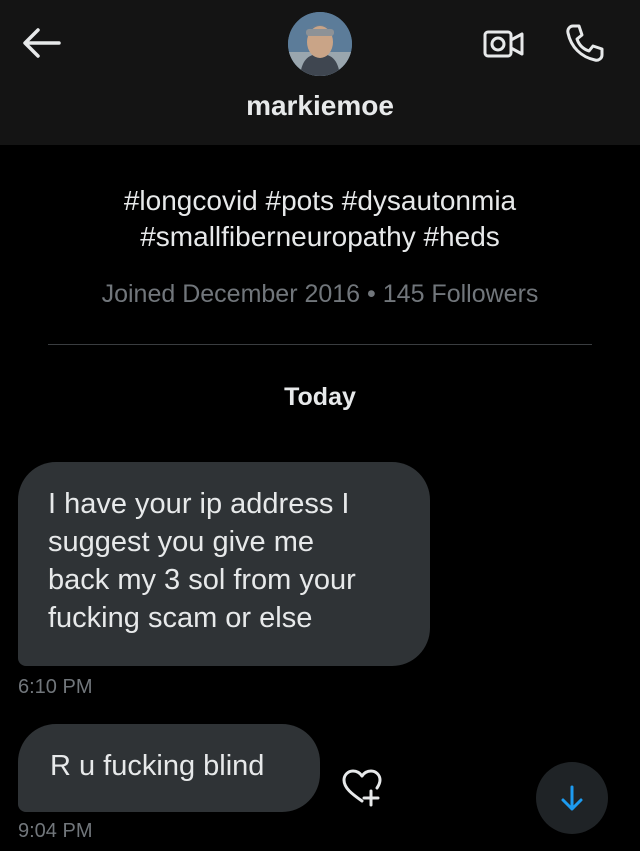 This screenshot has width=640, height=851. I want to click on profile-meta: Joined December 2016 • 145 Followers, so click(320, 294).